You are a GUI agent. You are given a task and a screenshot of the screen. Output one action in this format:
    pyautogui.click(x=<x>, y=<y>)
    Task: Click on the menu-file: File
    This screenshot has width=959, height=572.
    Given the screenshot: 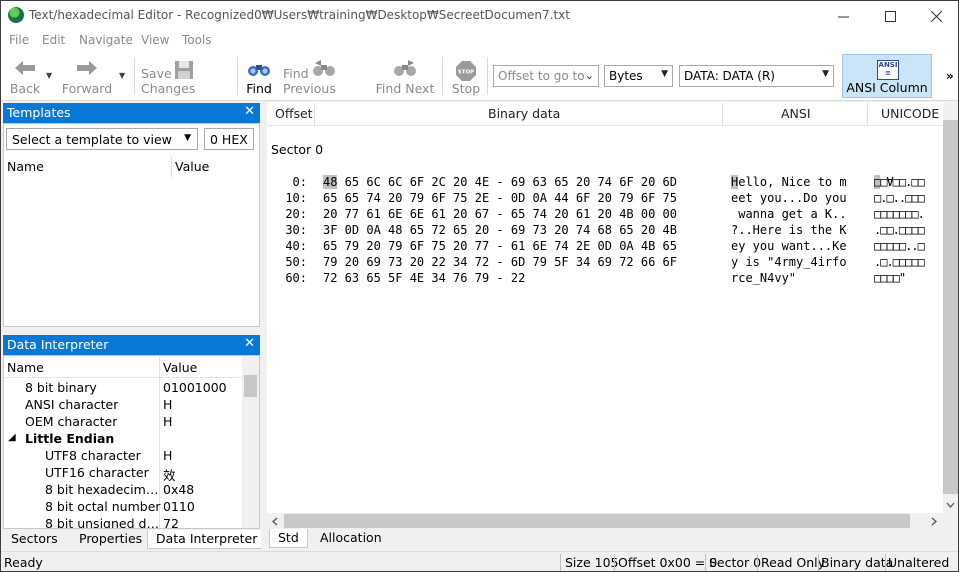 What is the action you would take?
    pyautogui.click(x=19, y=40)
    